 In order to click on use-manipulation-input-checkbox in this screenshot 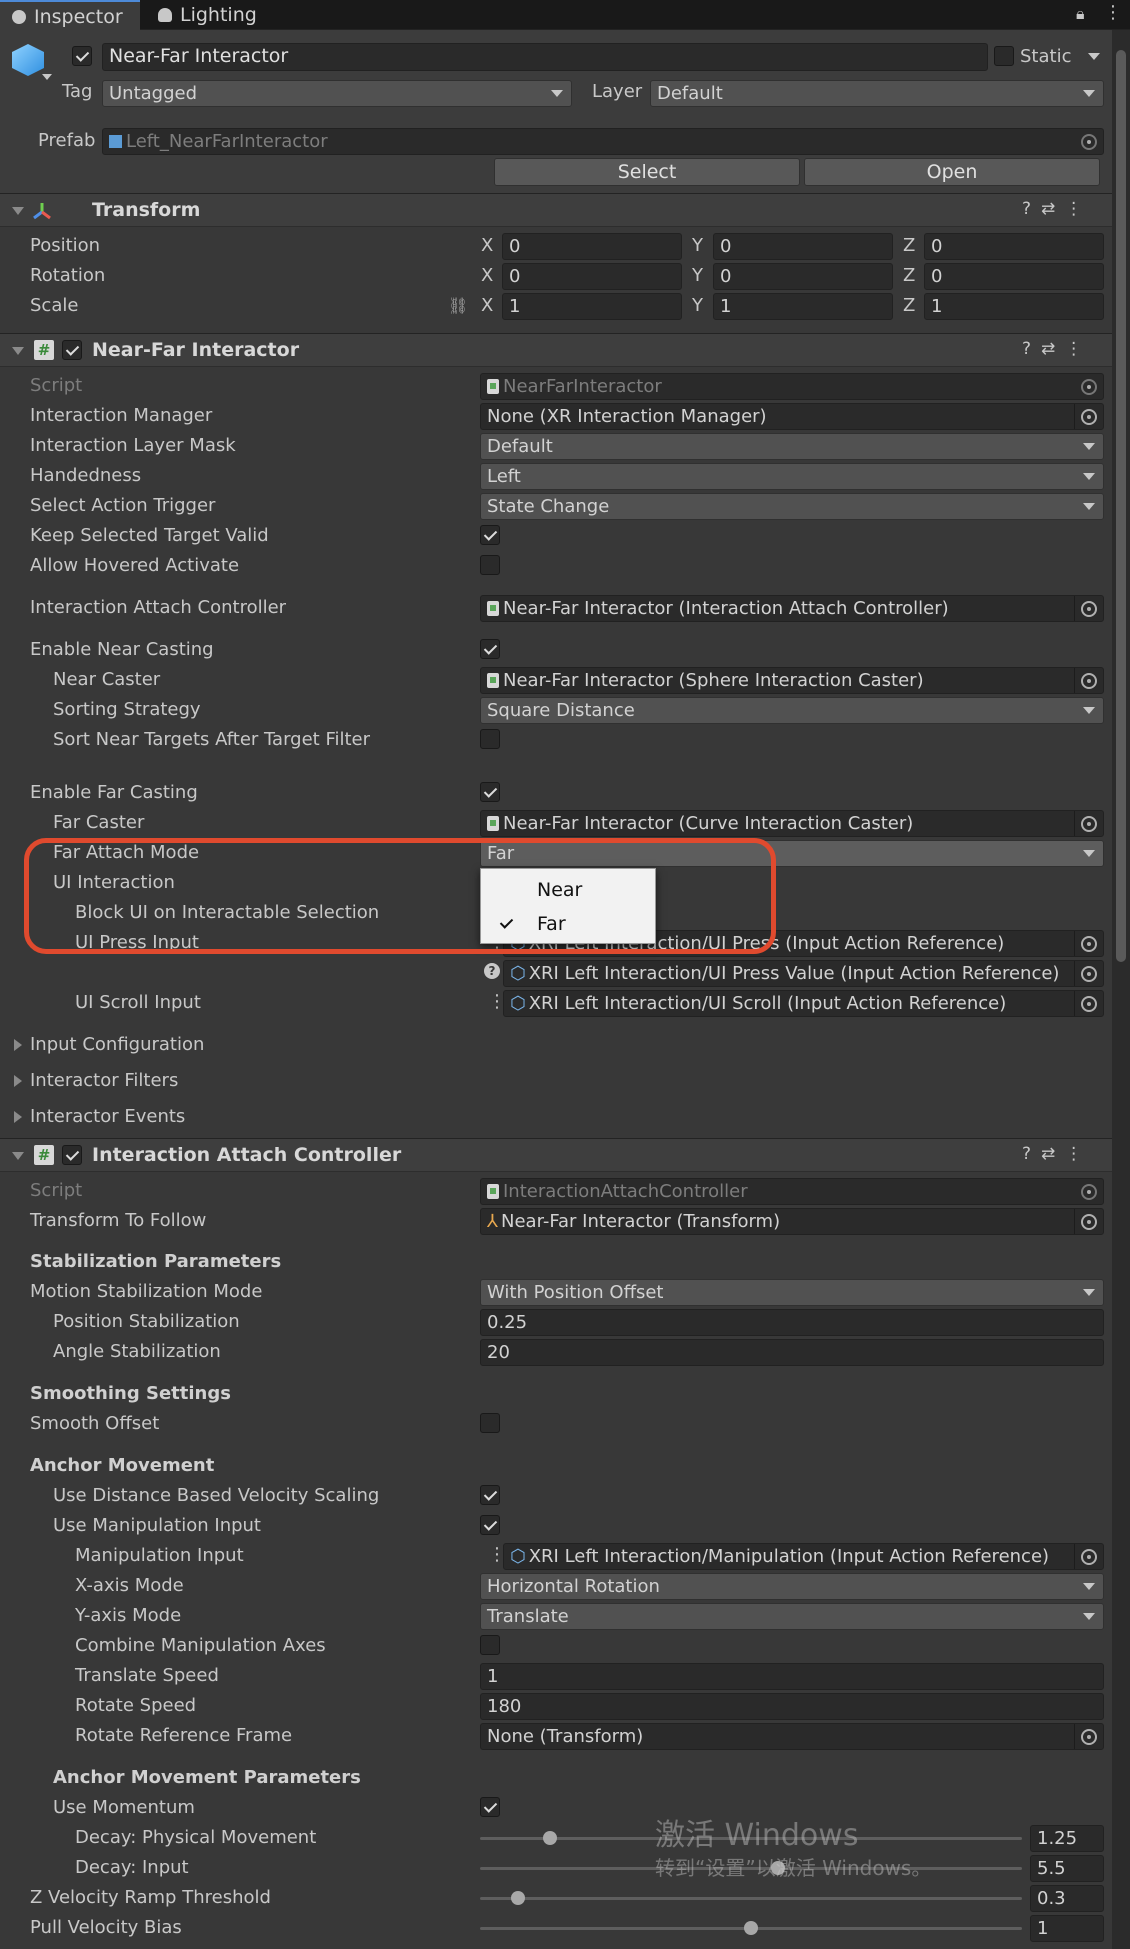, I will do `click(490, 1525)`.